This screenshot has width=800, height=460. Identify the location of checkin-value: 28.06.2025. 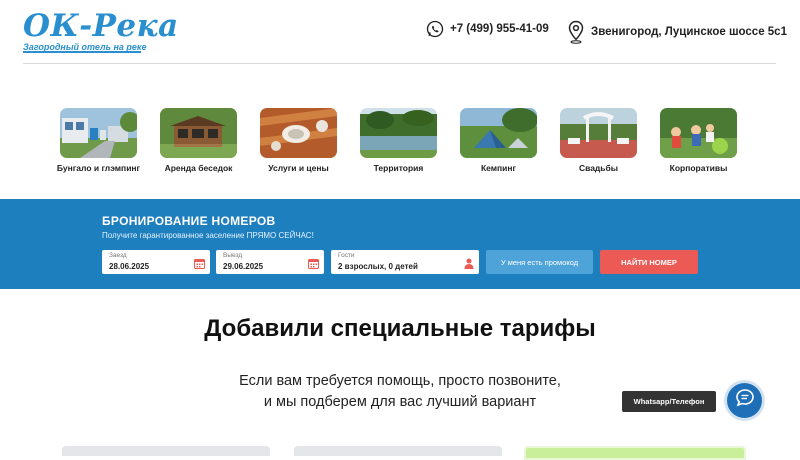
(129, 266).